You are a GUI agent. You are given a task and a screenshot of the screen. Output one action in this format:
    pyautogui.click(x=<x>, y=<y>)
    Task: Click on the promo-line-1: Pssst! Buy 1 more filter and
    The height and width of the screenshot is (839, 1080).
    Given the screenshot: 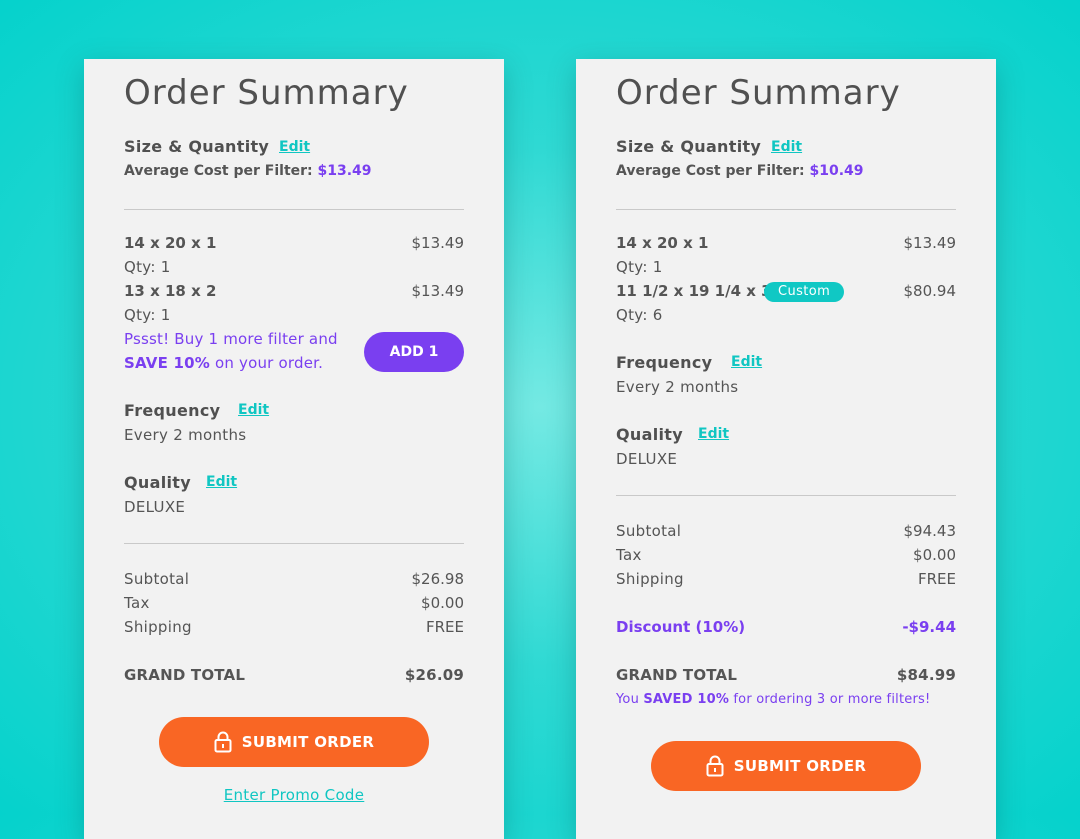 What is the action you would take?
    pyautogui.click(x=231, y=339)
    